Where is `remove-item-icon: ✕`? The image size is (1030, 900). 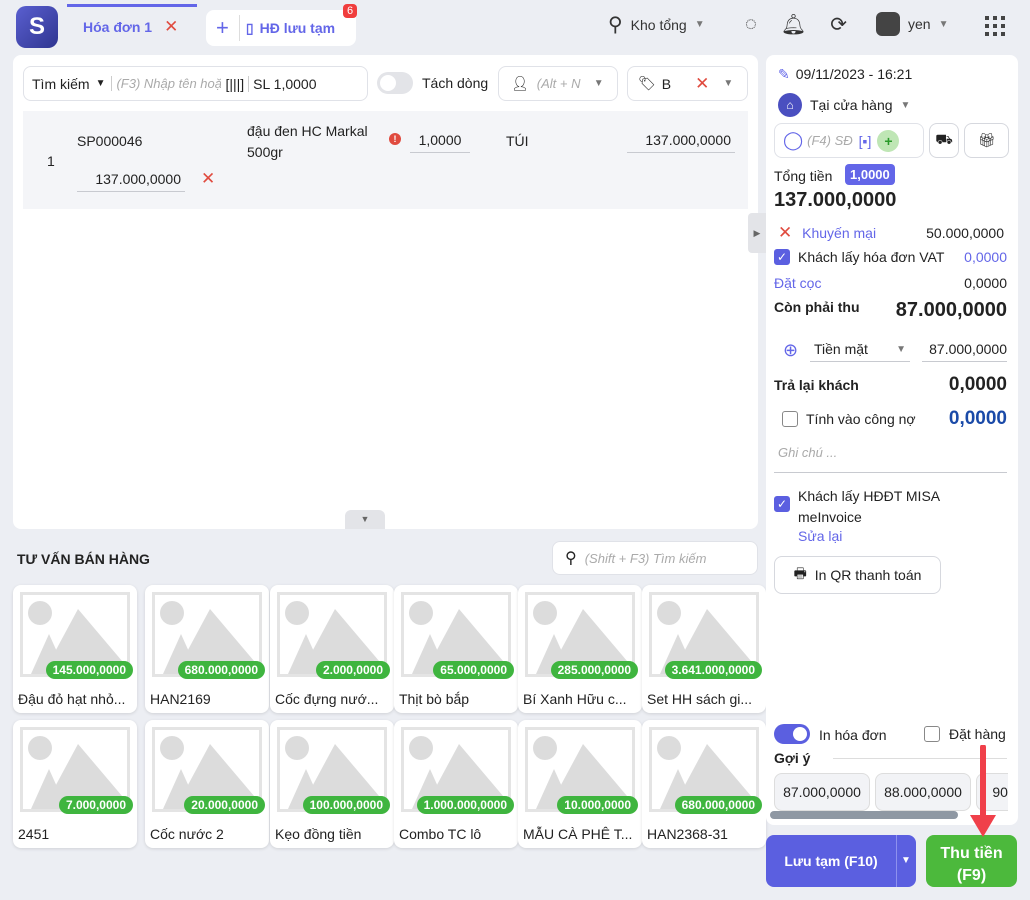 remove-item-icon: ✕ is located at coordinates (208, 179).